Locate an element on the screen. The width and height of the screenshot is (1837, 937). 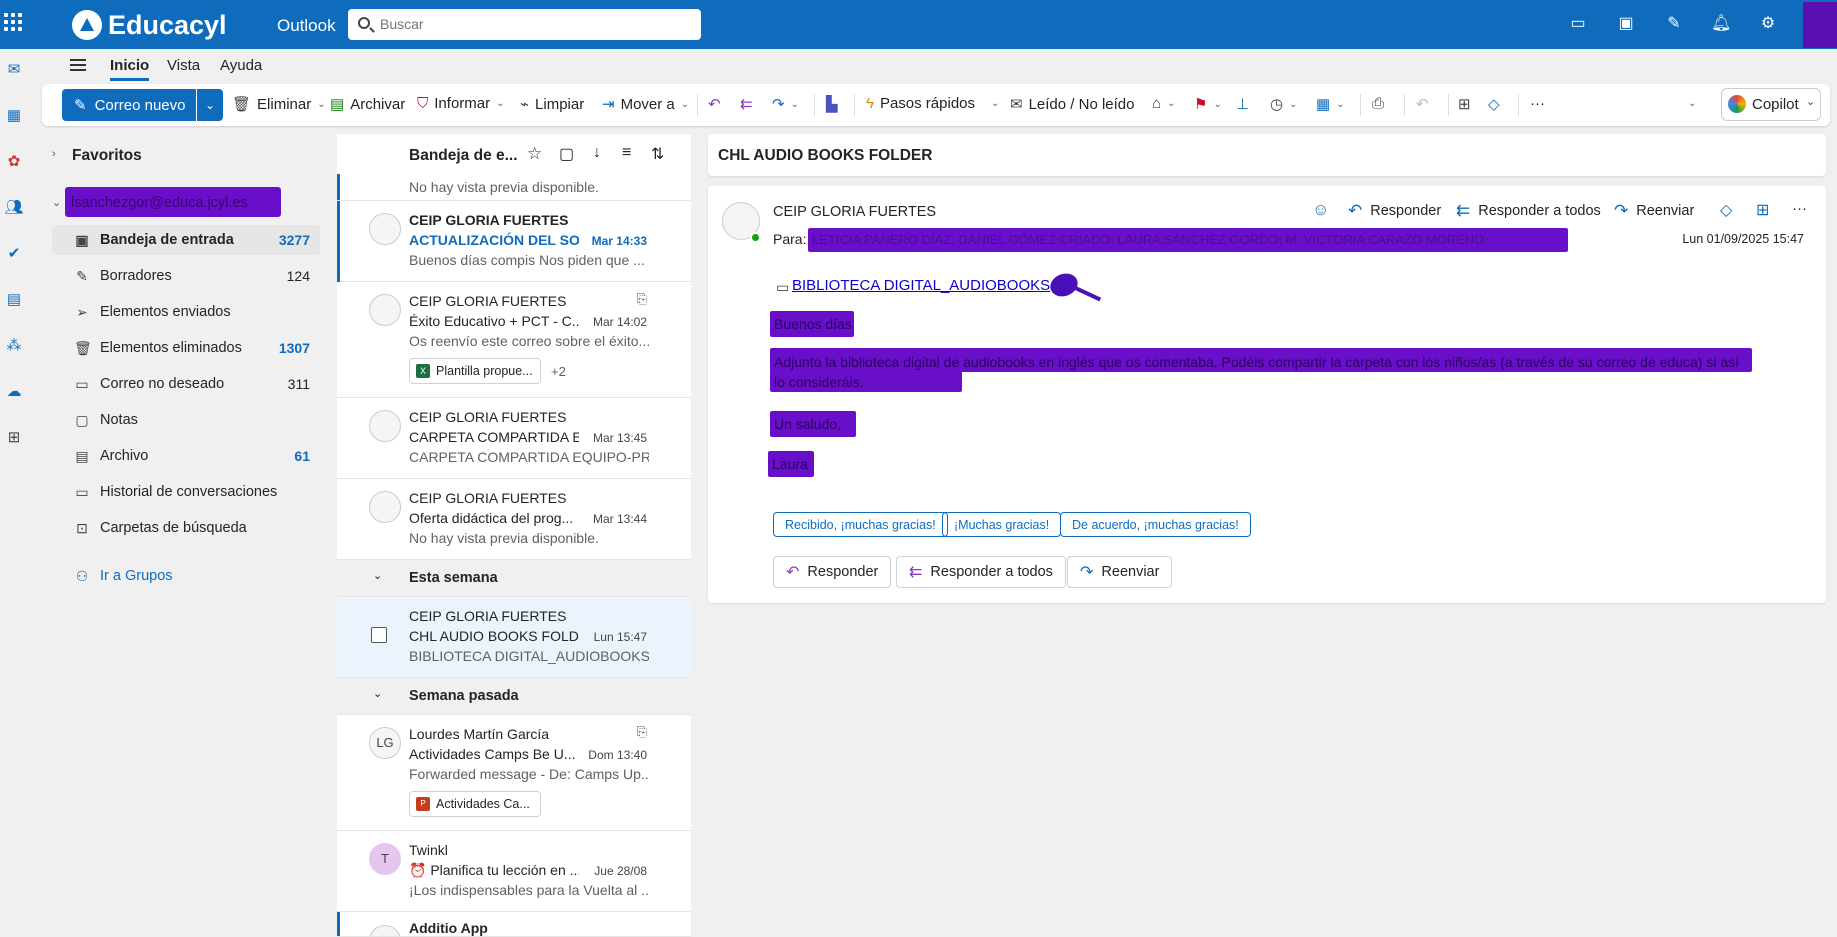
search-box is located at coordinates (524, 24).